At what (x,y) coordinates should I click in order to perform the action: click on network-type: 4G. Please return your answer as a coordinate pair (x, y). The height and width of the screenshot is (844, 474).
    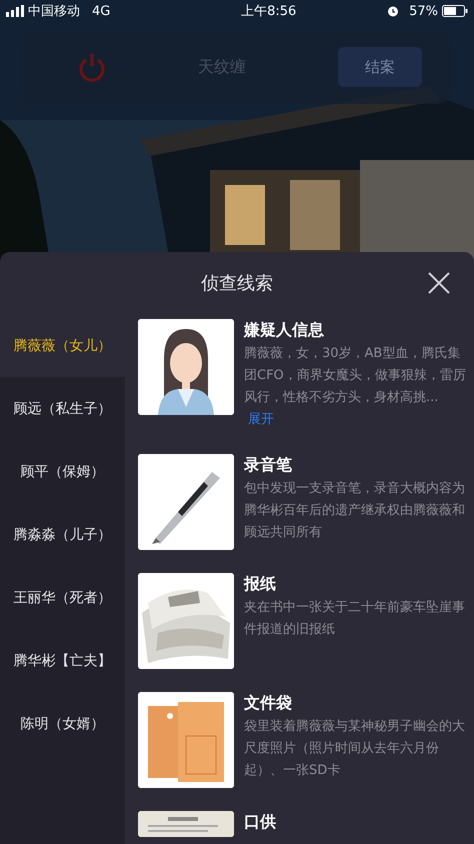
    Looking at the image, I should click on (101, 11).